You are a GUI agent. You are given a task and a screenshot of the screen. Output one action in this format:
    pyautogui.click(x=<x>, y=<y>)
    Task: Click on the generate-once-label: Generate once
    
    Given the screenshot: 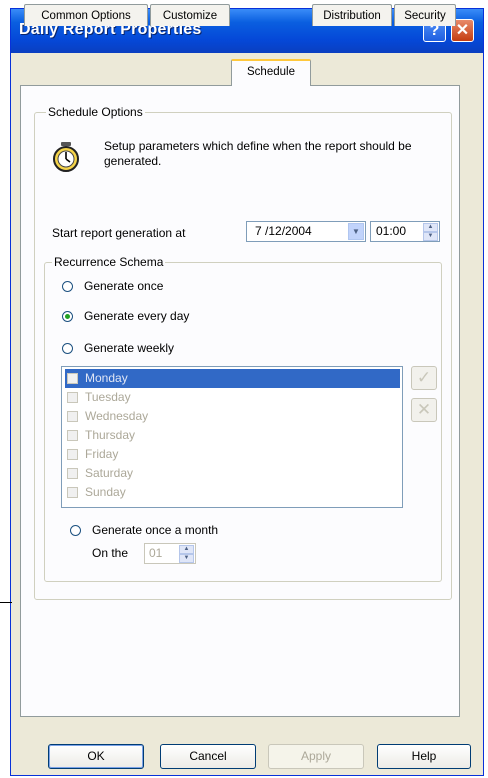 What is the action you would take?
    pyautogui.click(x=123, y=286)
    